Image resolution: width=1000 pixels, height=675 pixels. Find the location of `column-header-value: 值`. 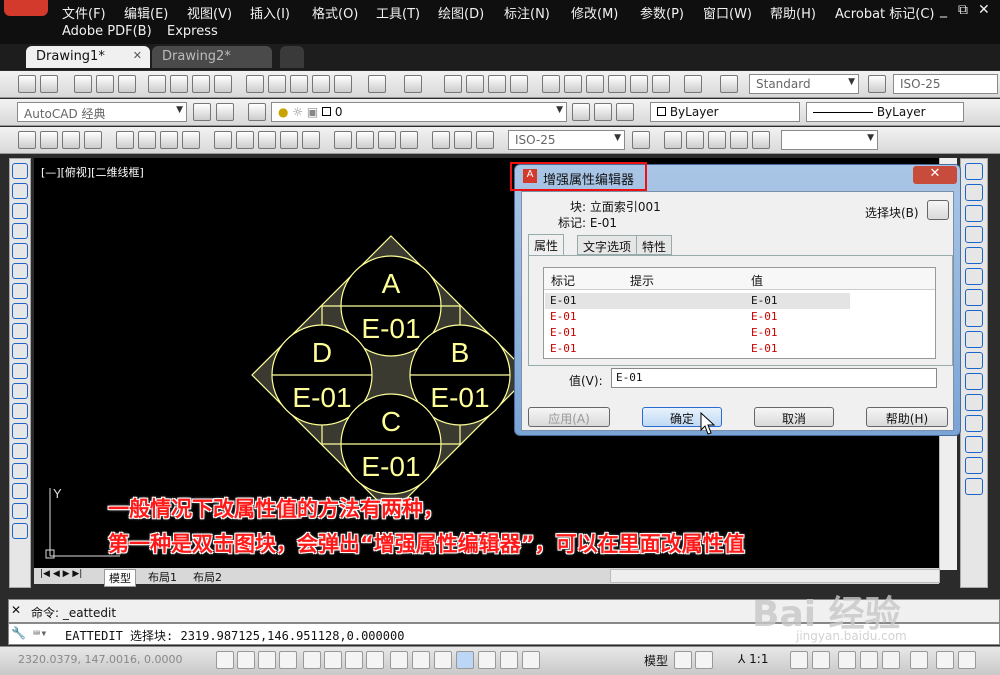

column-header-value: 值 is located at coordinates (757, 280).